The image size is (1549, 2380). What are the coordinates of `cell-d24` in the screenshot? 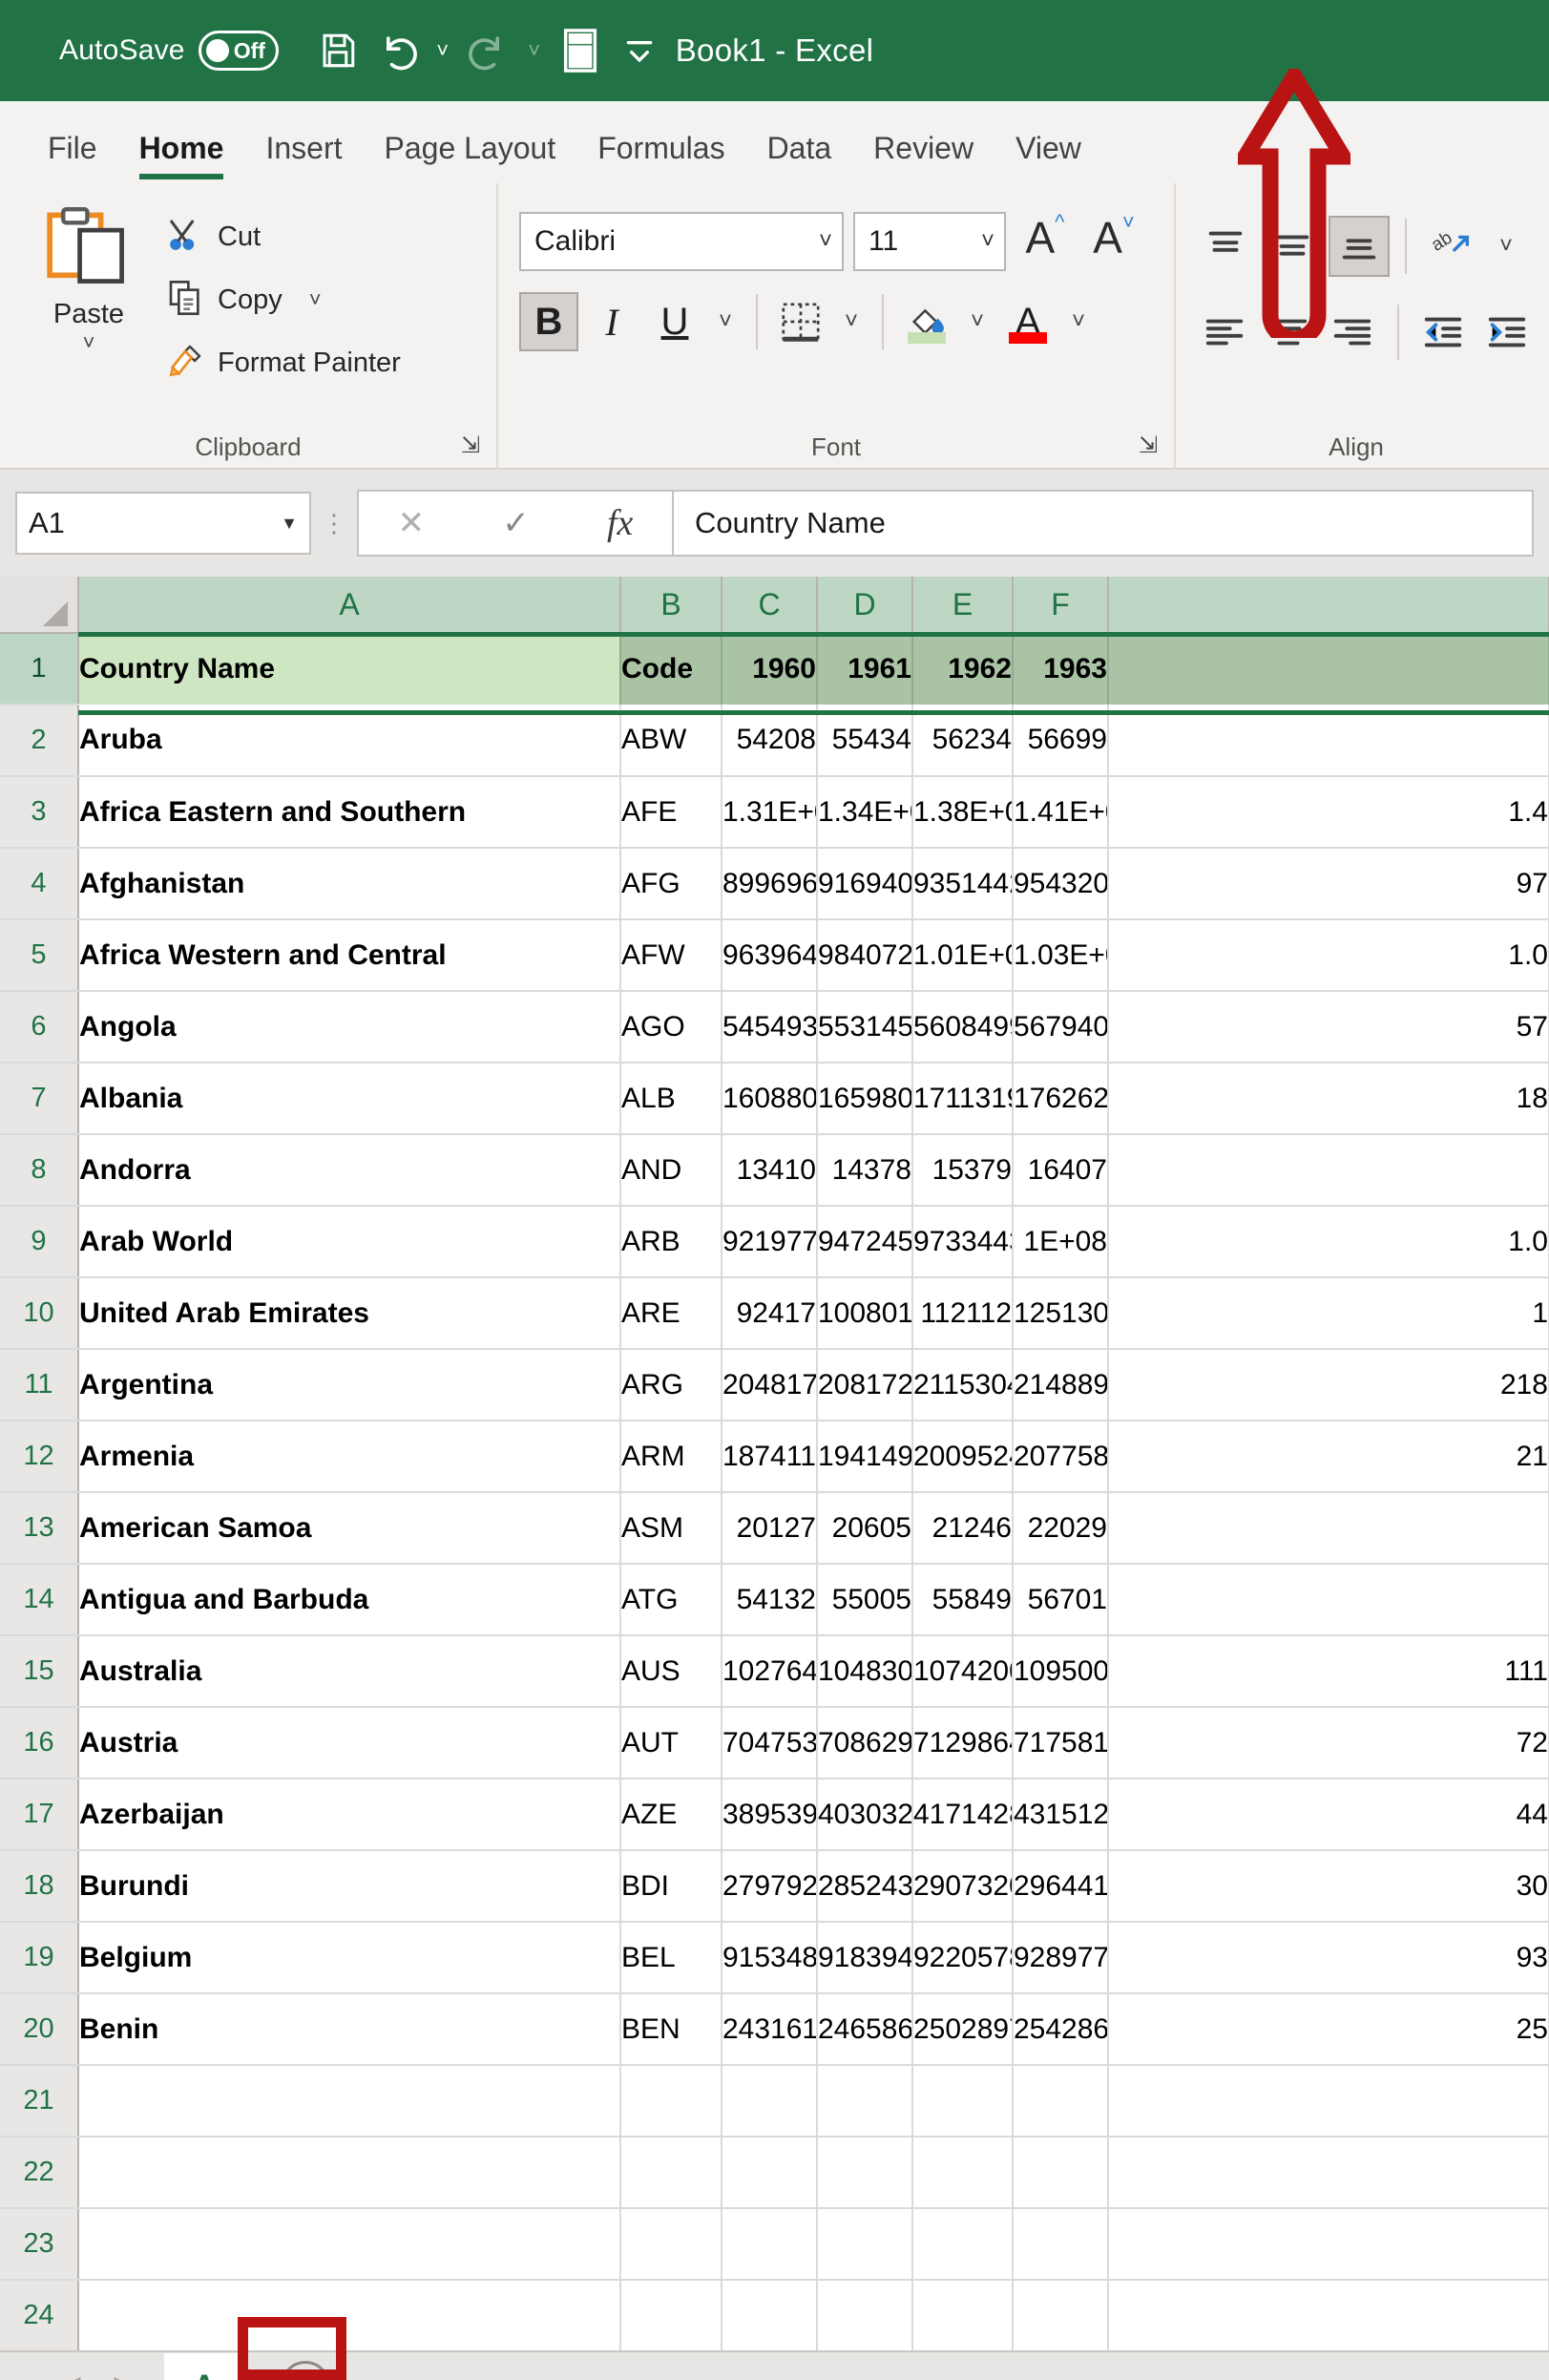 It's located at (865, 2315).